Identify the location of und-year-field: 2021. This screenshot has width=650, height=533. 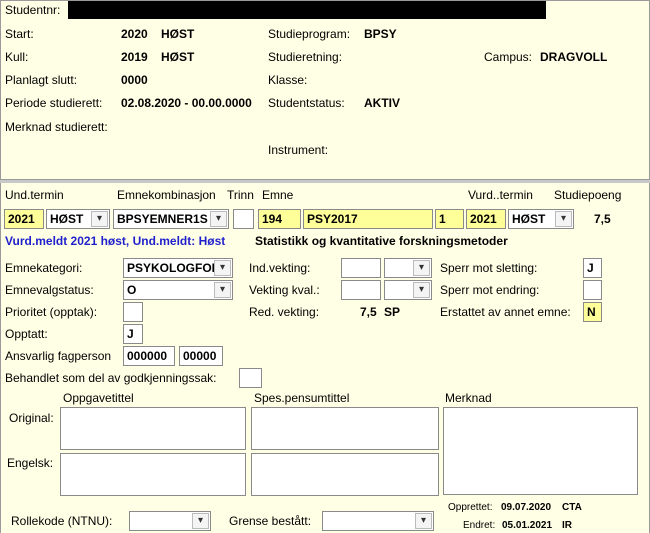
(24, 219).